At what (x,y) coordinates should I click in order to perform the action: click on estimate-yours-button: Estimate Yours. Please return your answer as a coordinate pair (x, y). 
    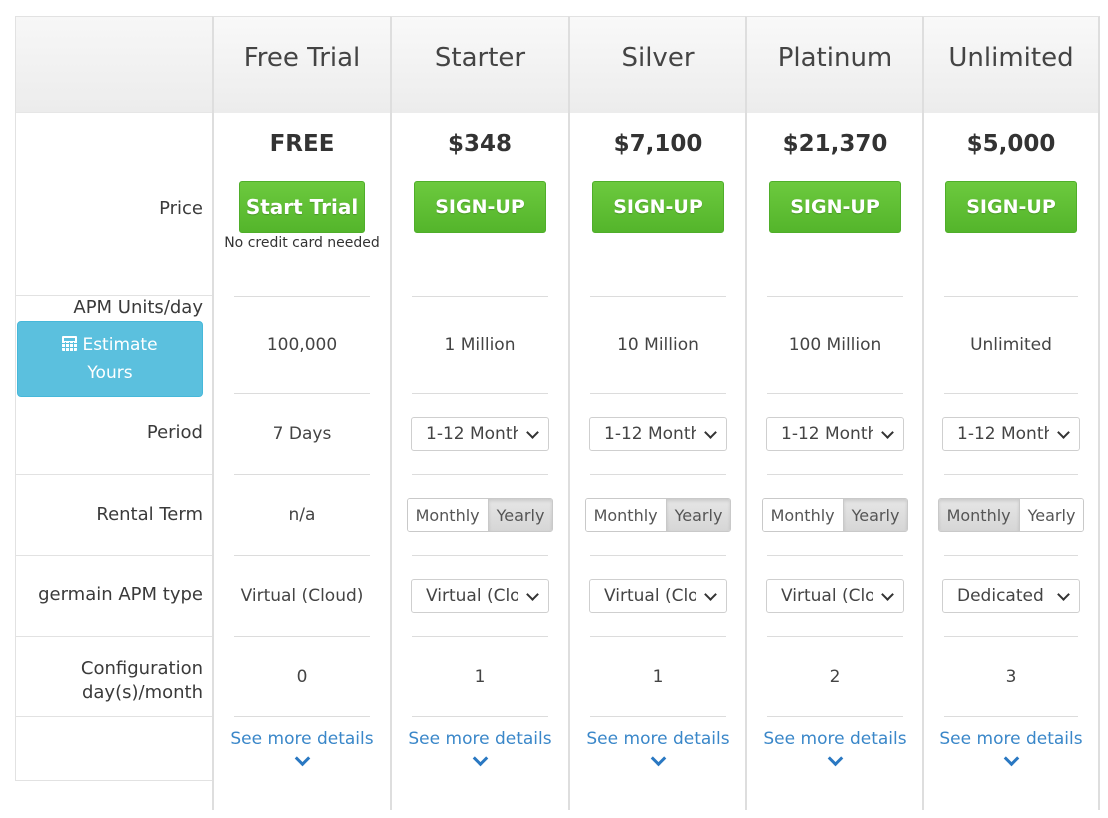
    Looking at the image, I should click on (110, 359).